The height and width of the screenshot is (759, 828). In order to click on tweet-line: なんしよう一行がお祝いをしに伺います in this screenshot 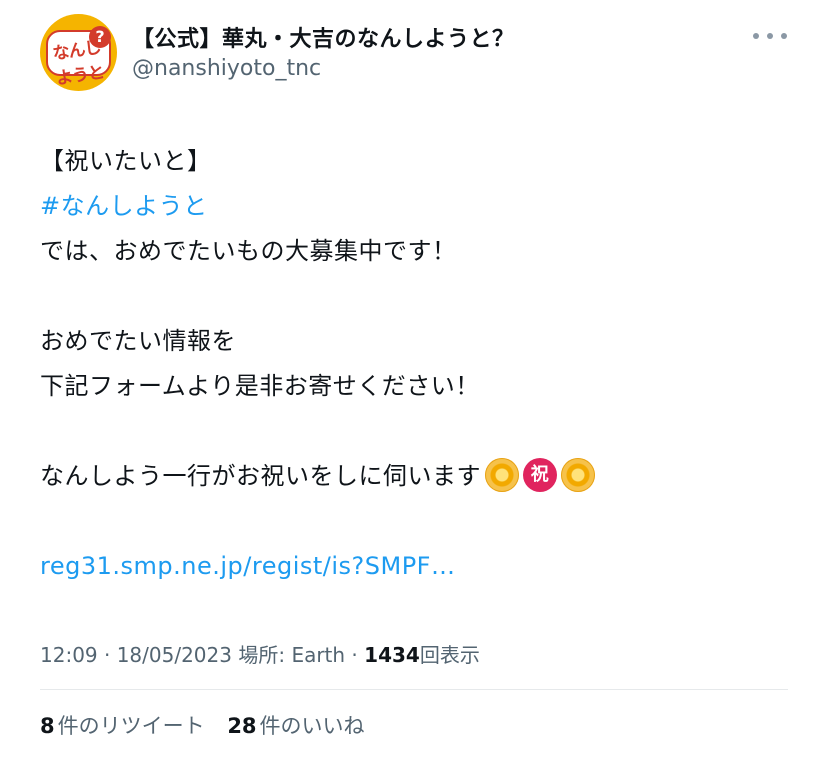, I will do `click(260, 476)`.